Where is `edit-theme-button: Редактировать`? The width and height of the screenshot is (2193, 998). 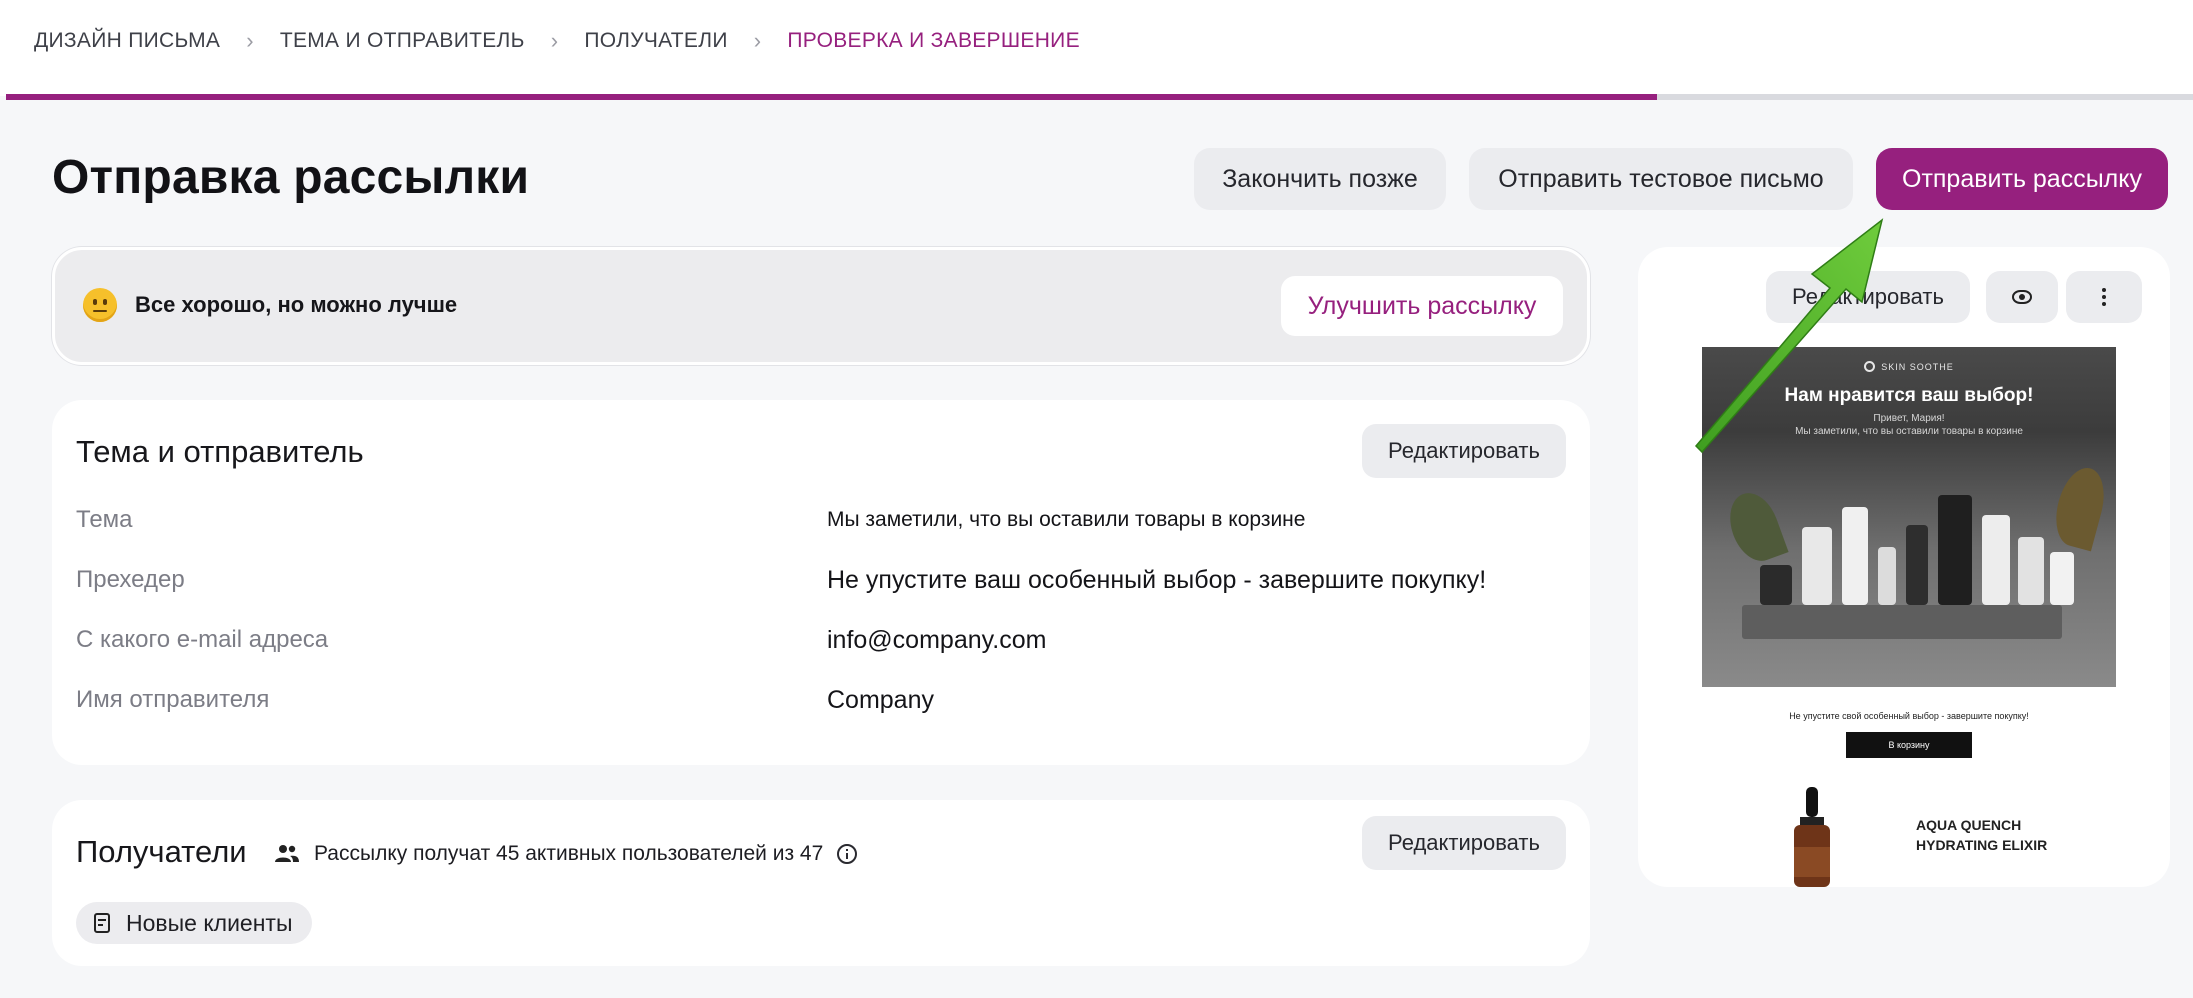 edit-theme-button: Редактировать is located at coordinates (1464, 451).